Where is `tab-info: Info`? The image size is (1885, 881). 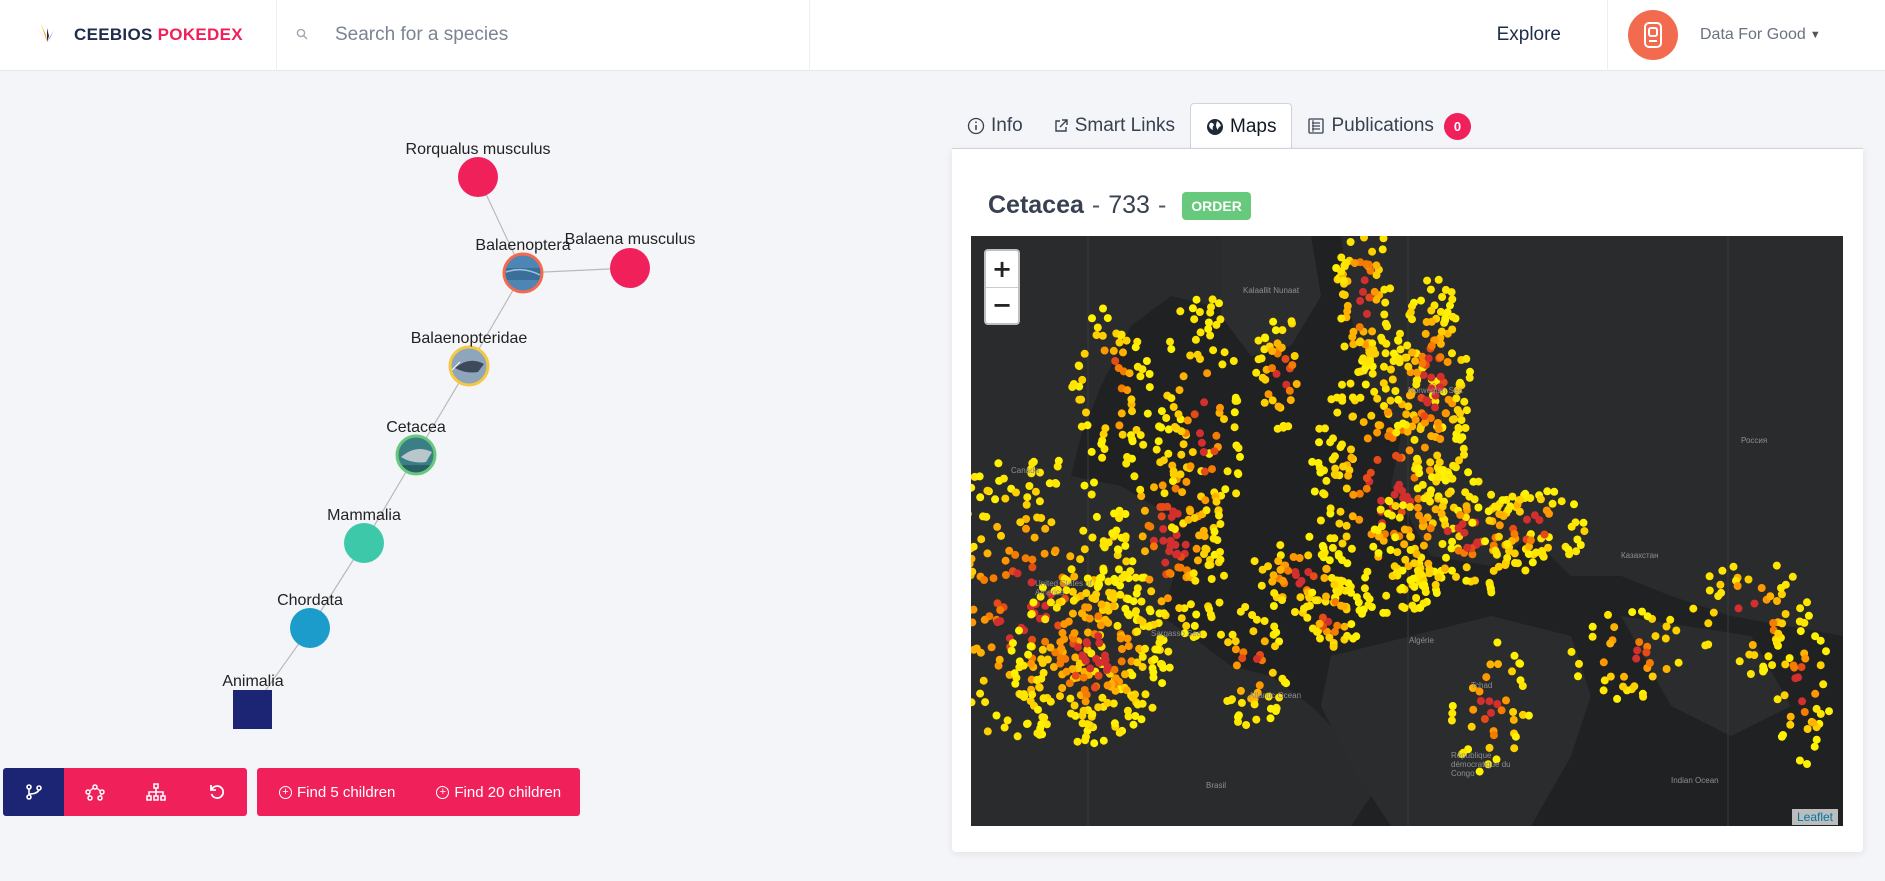
tab-info: Info is located at coordinates (995, 126).